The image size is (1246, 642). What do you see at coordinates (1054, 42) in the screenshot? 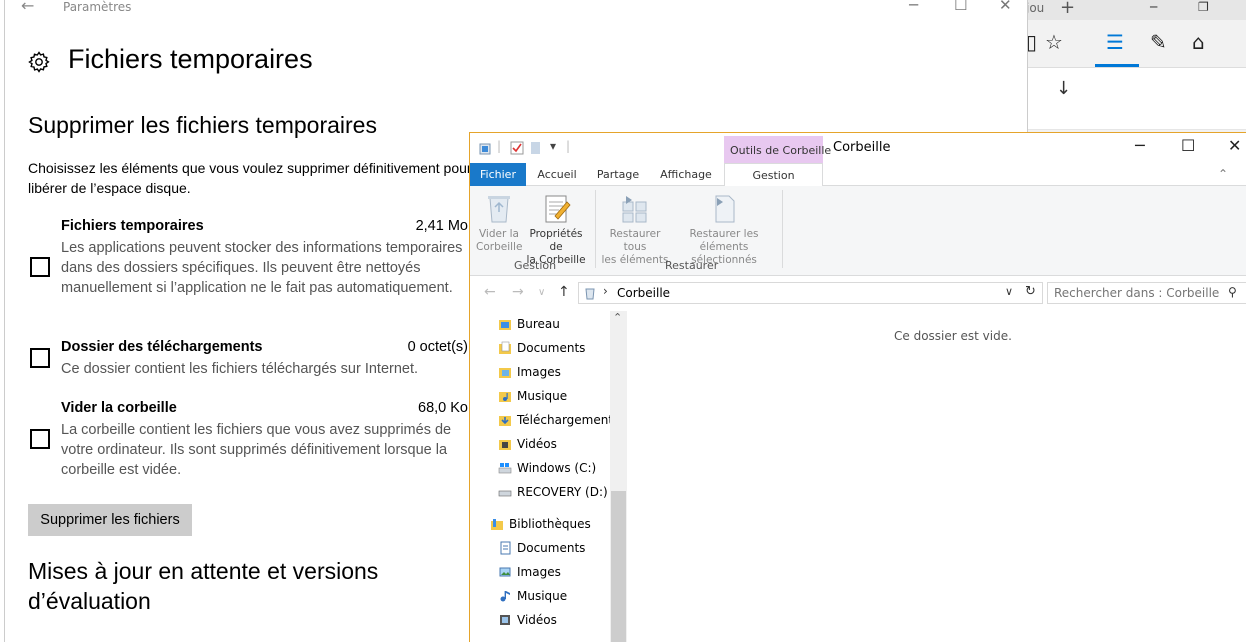
I see `favorite-star-icon: ☆` at bounding box center [1054, 42].